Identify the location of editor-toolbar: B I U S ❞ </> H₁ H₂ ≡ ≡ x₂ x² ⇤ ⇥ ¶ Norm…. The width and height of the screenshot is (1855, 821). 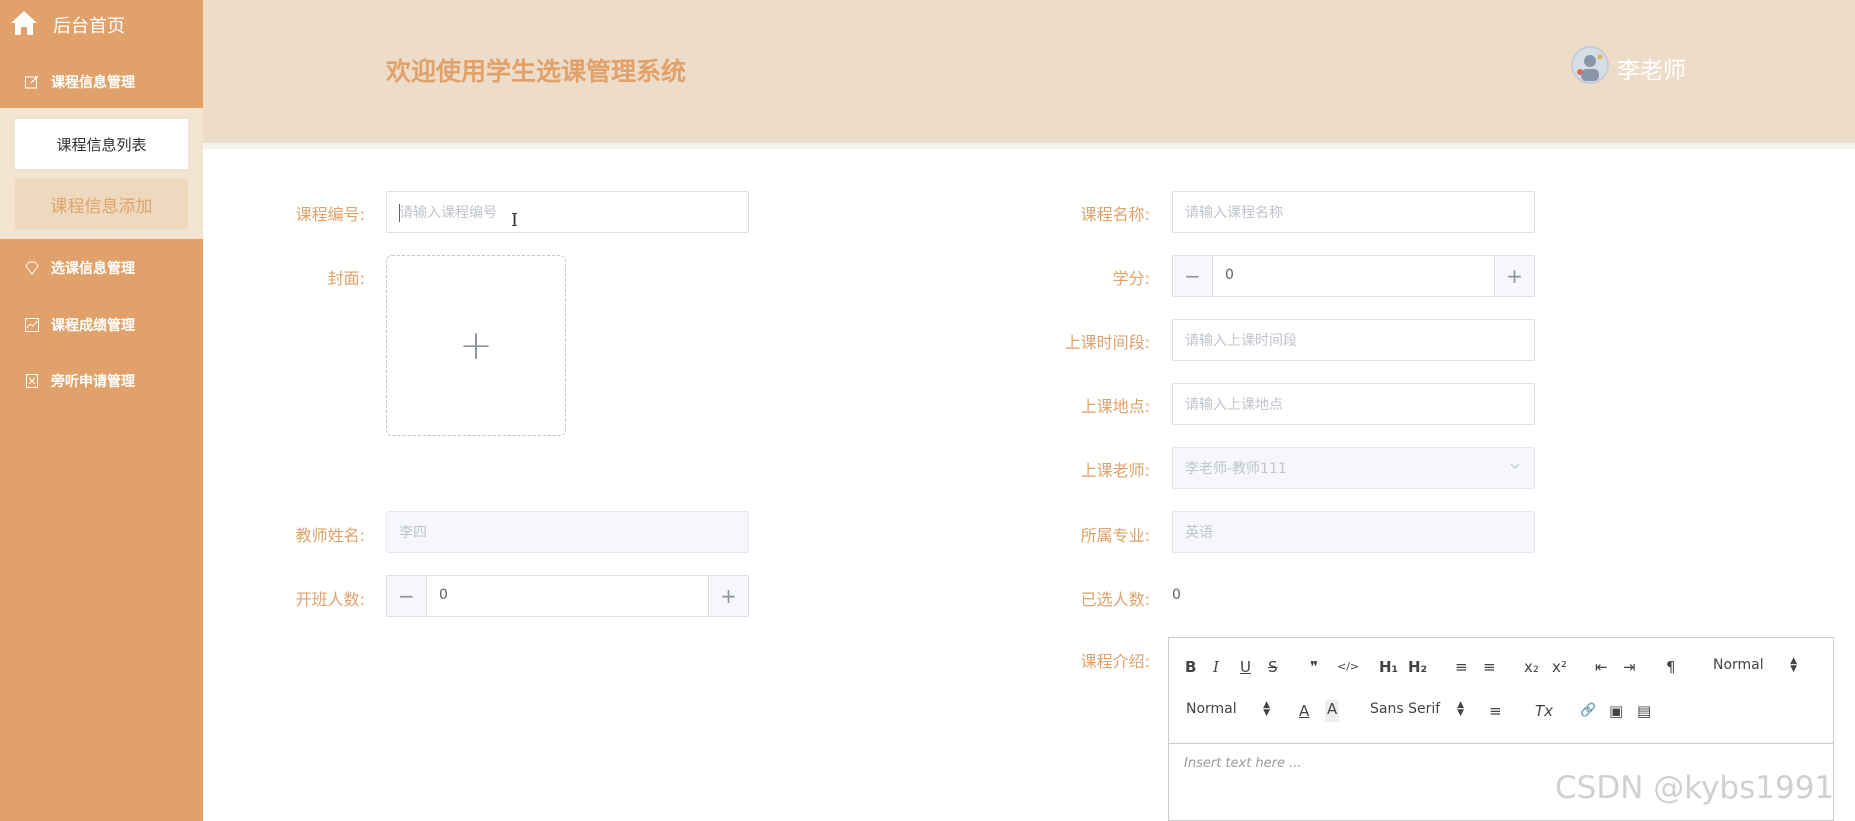
(1501, 691).